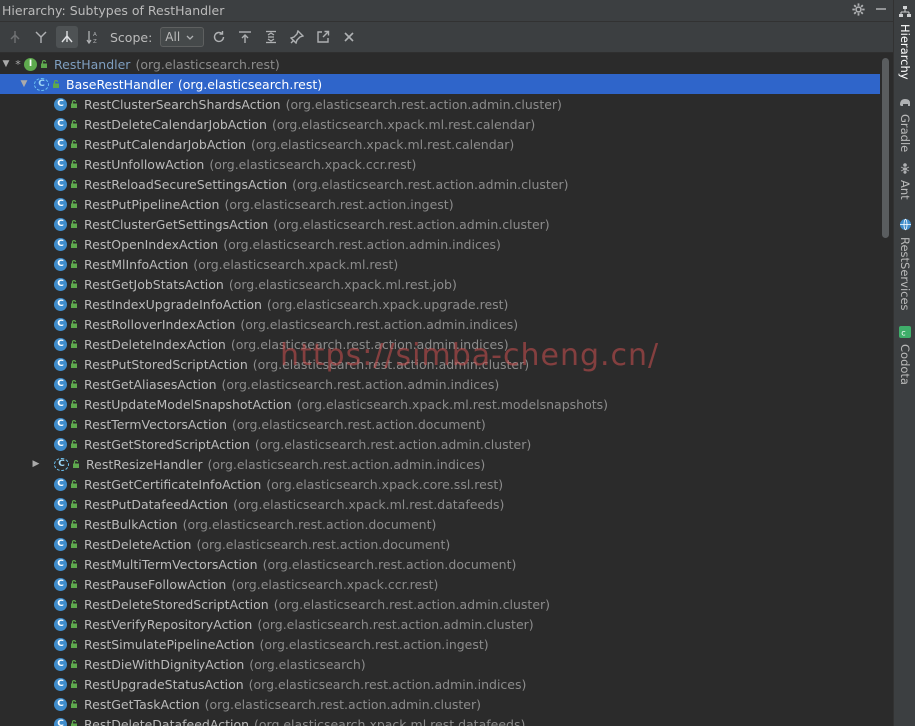  I want to click on expand-all-icon, so click(271, 37).